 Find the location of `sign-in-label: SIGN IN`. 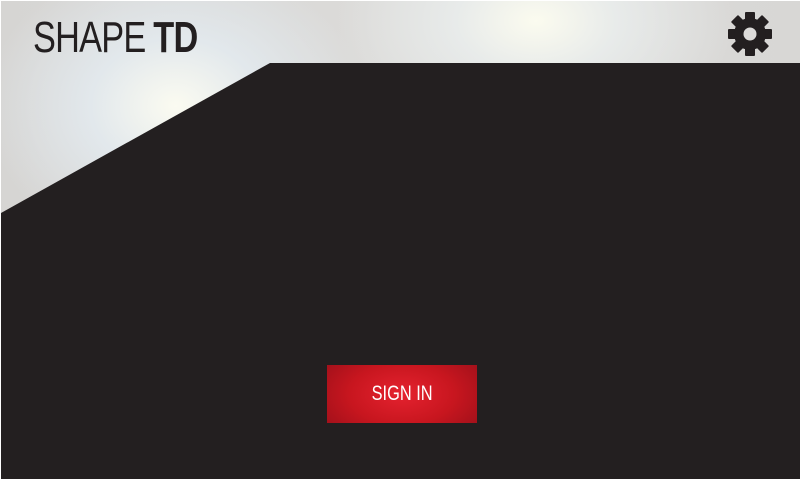

sign-in-label: SIGN IN is located at coordinates (402, 393).